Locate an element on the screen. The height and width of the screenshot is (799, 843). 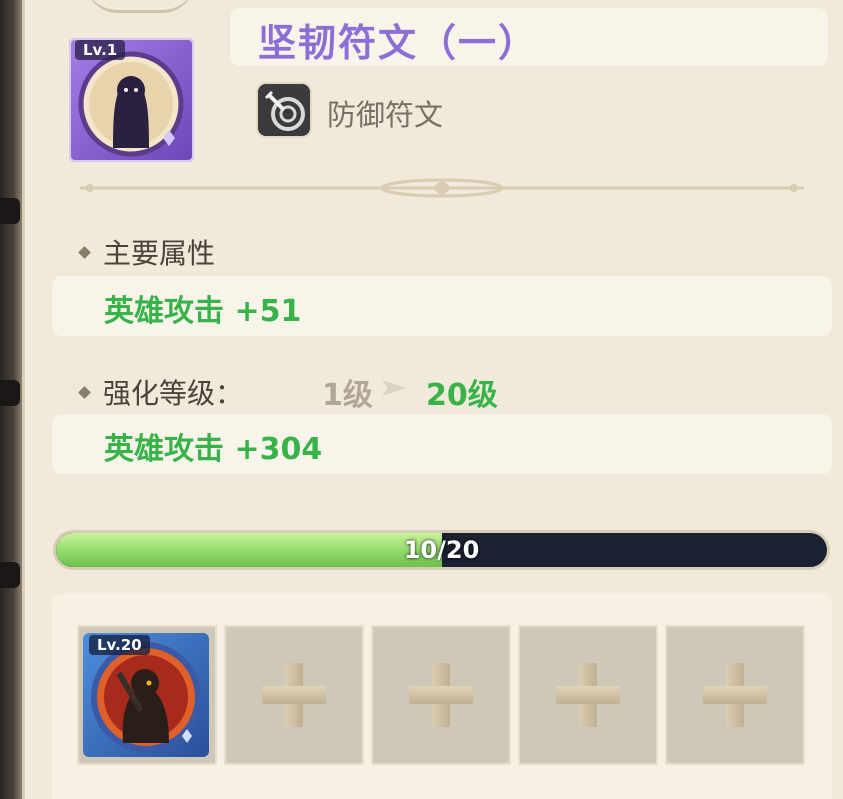
rune-title: 坚韧符文（一） is located at coordinates (398, 43).